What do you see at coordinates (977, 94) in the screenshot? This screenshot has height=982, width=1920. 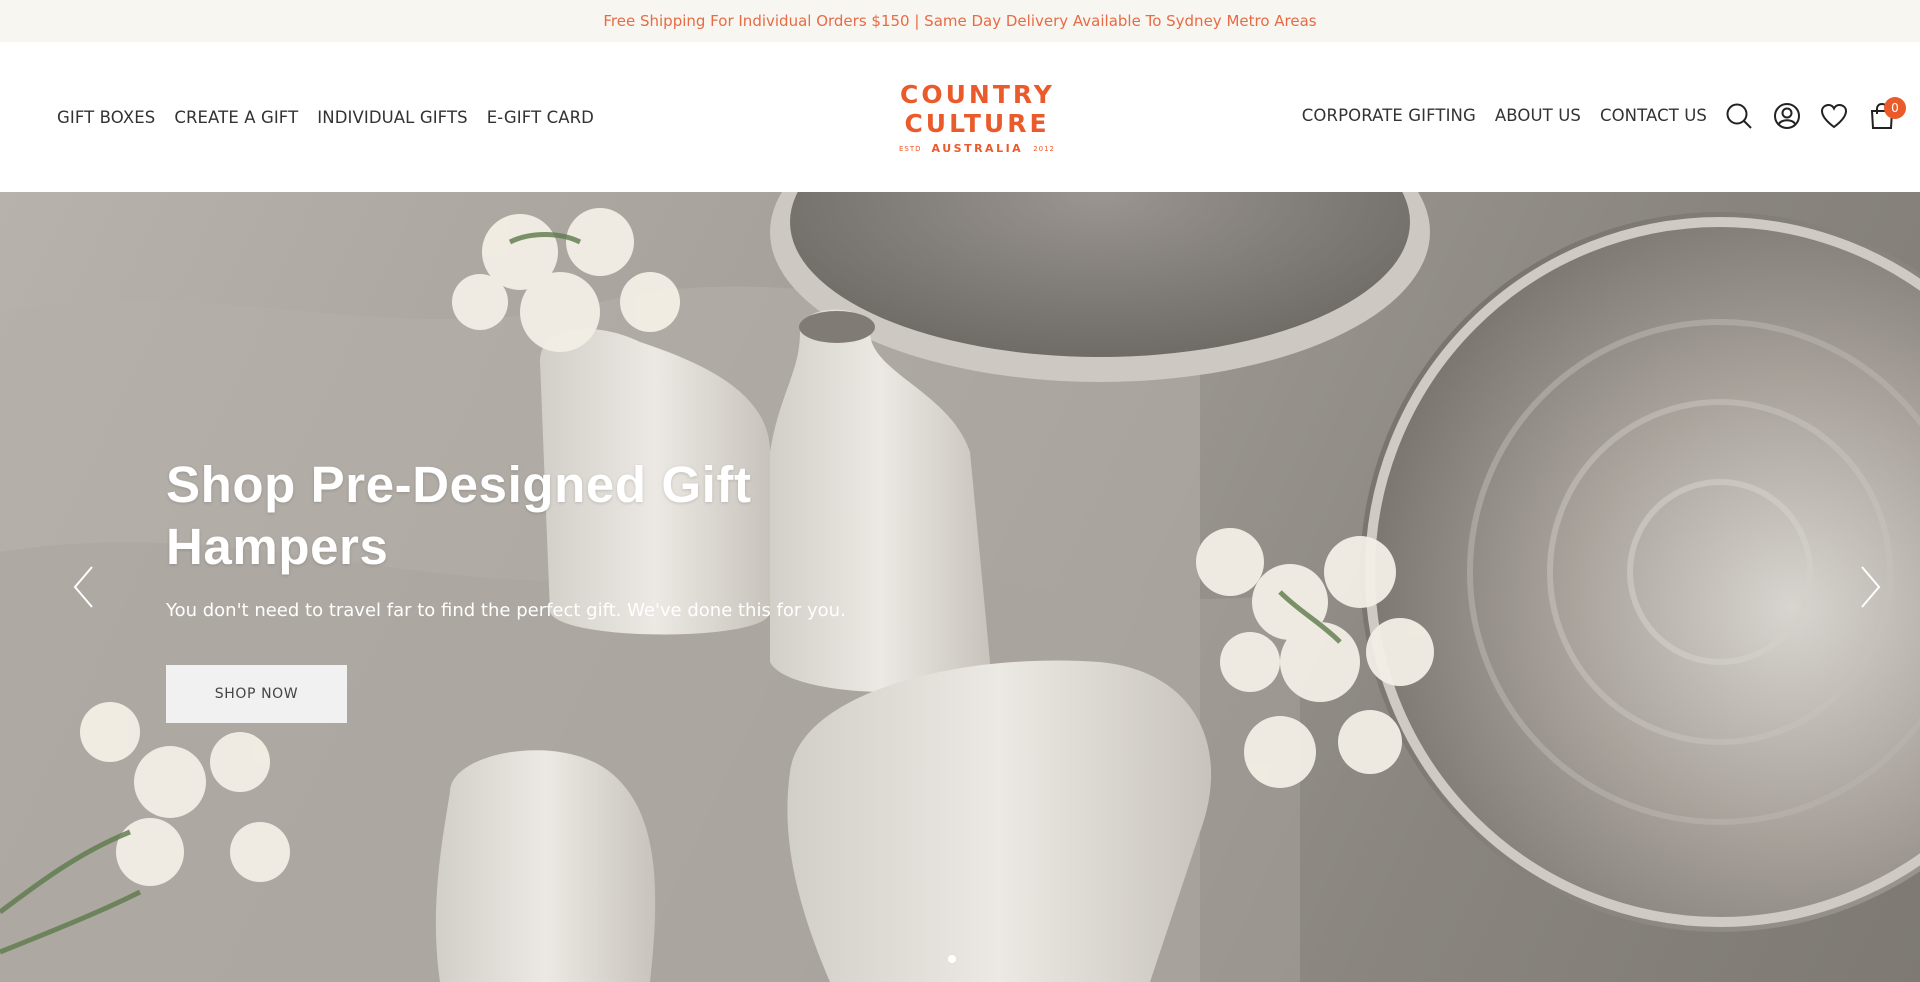 I see `logo-line-1: COUNTRY` at bounding box center [977, 94].